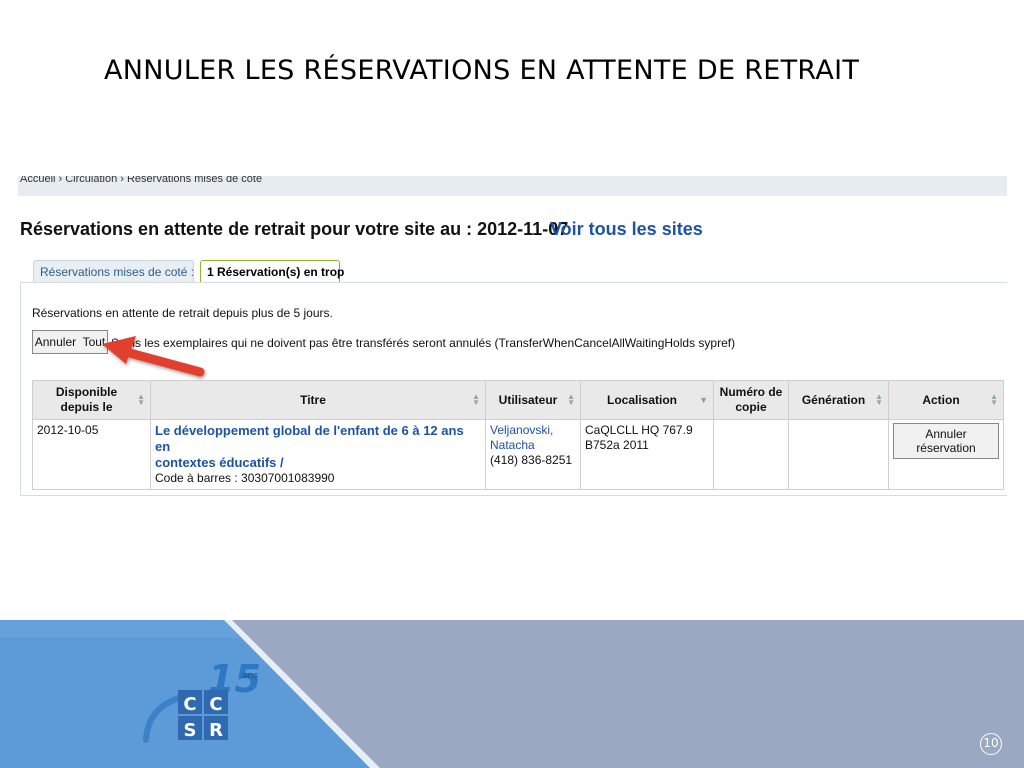  What do you see at coordinates (626, 229) in the screenshot?
I see `voir-tous-link: Voir tous les sites` at bounding box center [626, 229].